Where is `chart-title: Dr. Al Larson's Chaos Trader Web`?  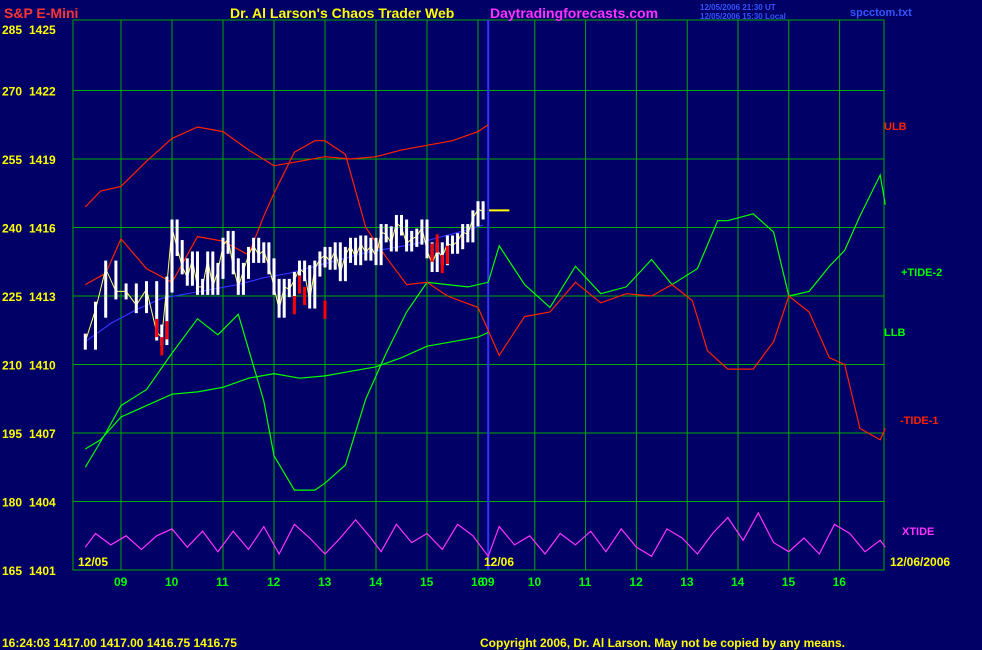
chart-title: Dr. Al Larson's Chaos Trader Web is located at coordinates (342, 13).